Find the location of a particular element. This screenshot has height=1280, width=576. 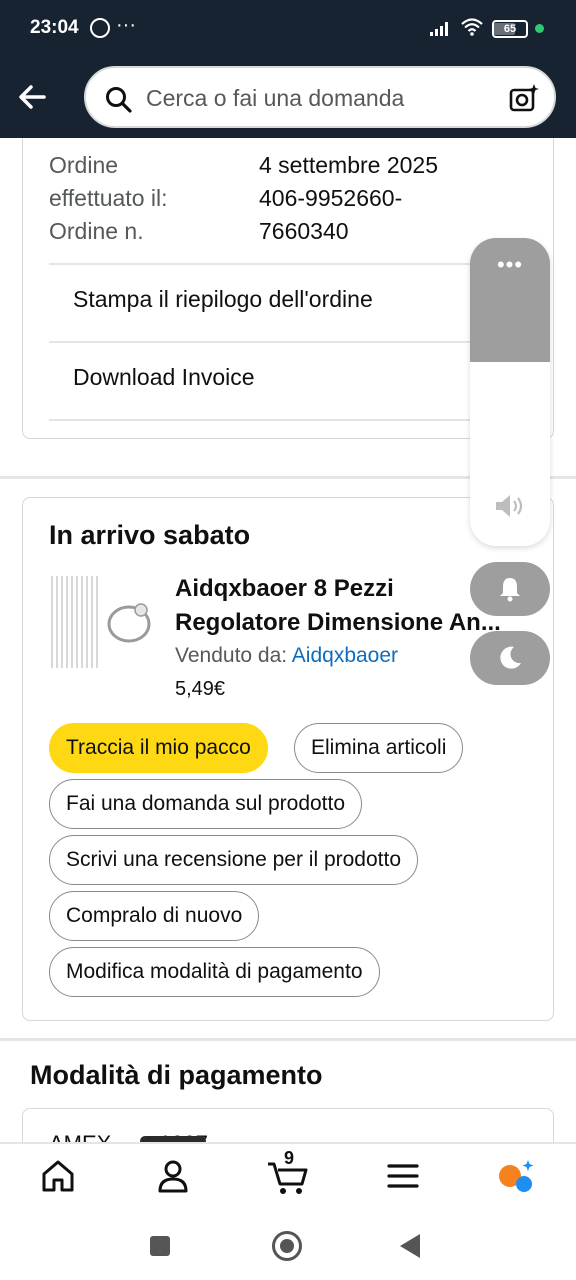

moon-icon is located at coordinates (510, 657).